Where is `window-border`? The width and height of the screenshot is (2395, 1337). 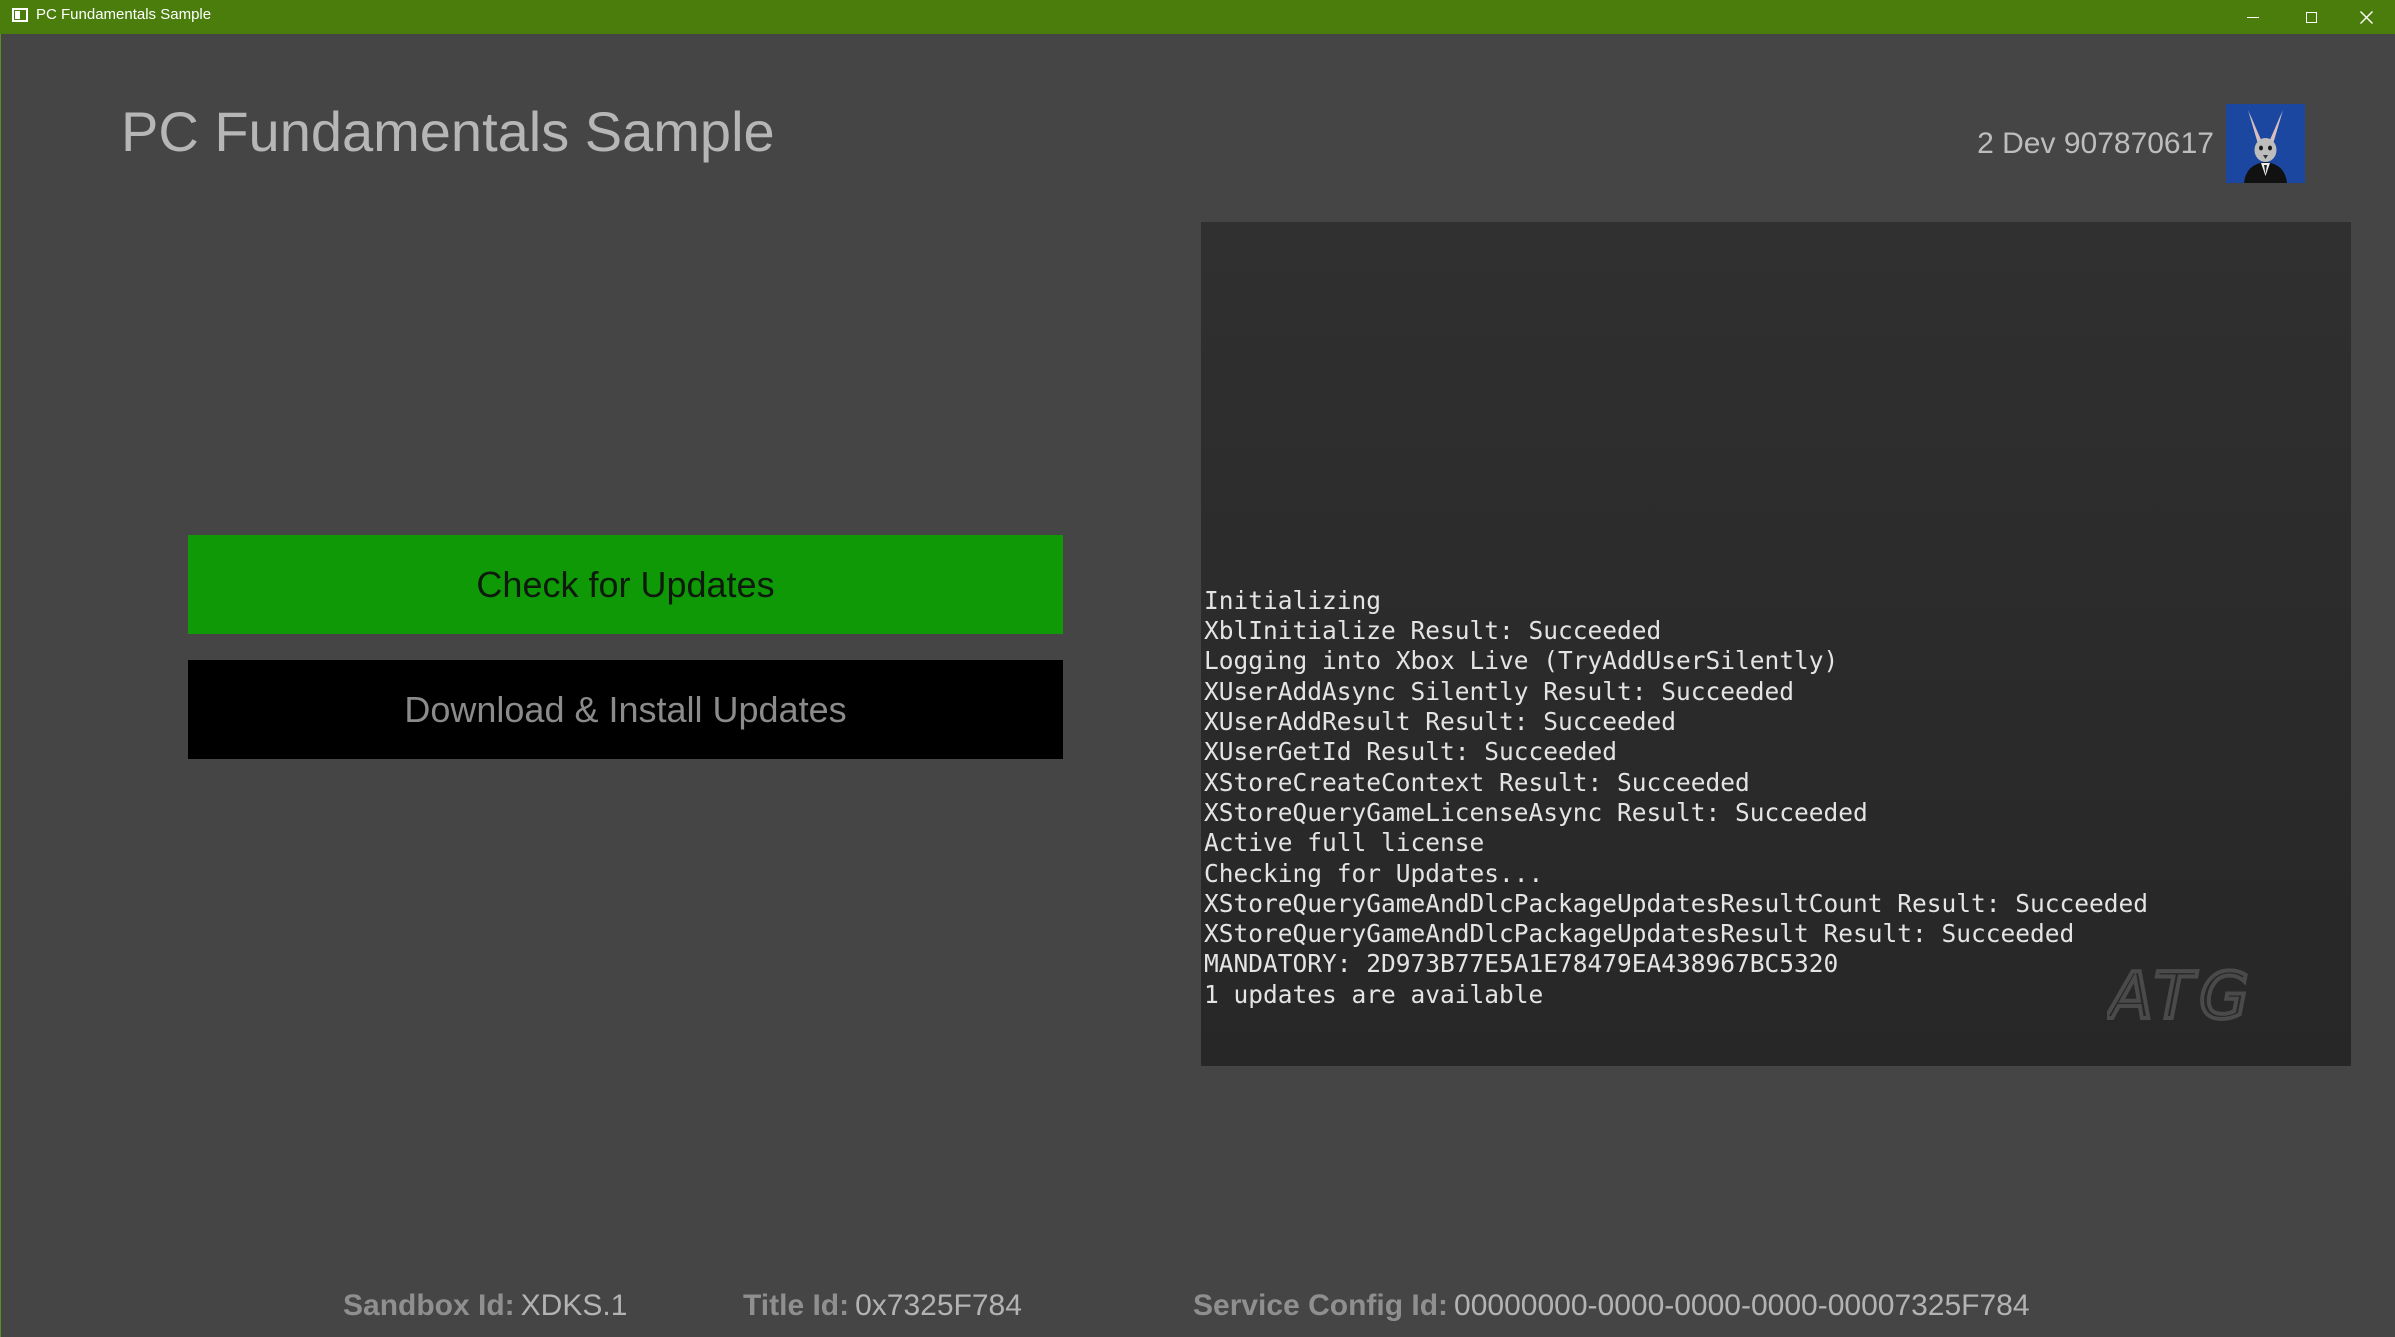
window-border is located at coordinates (0, 685).